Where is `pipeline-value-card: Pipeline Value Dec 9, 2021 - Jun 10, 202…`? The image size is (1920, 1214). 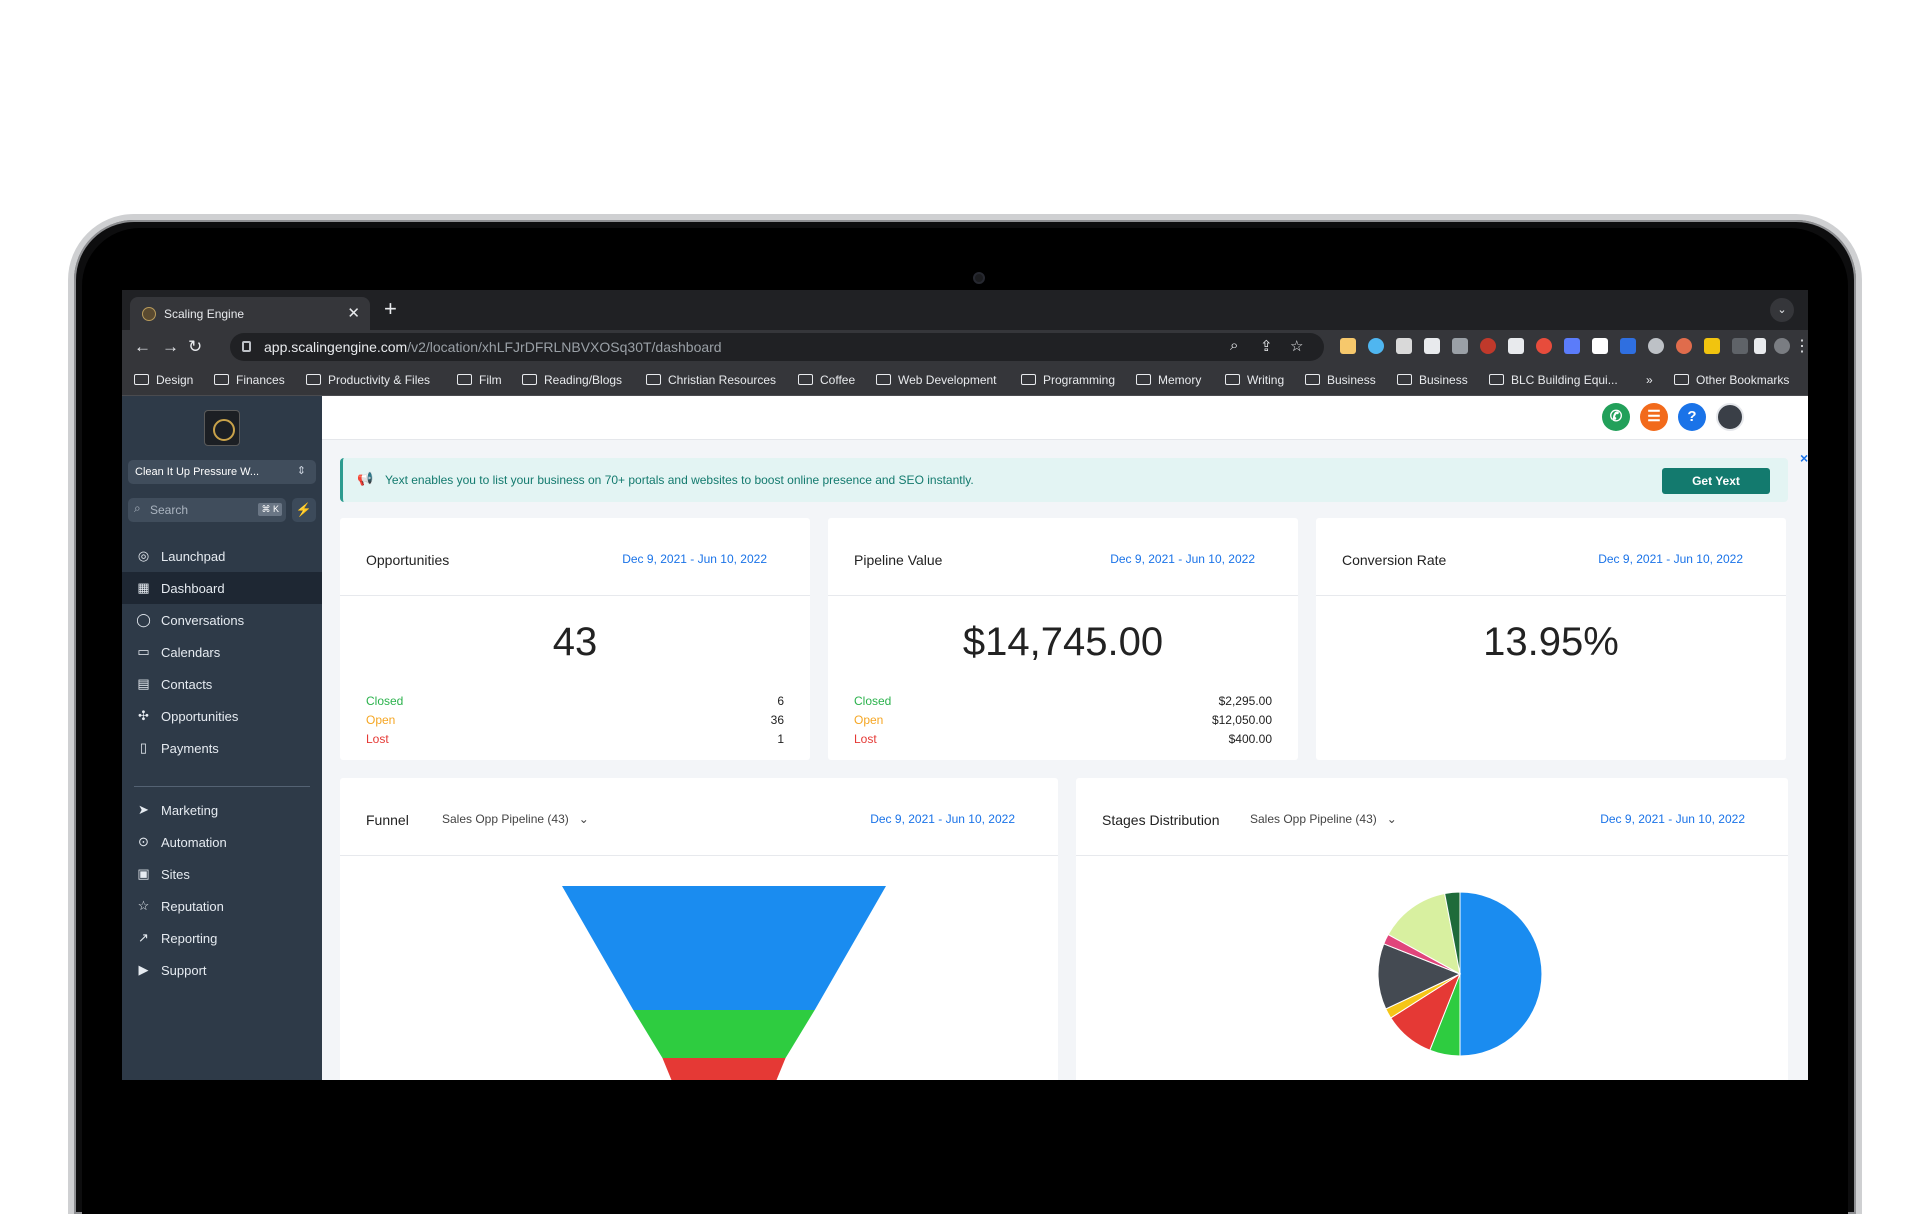
pipeline-value-card: Pipeline Value Dec 9, 2021 - Jun 10, 202… is located at coordinates (1063, 639).